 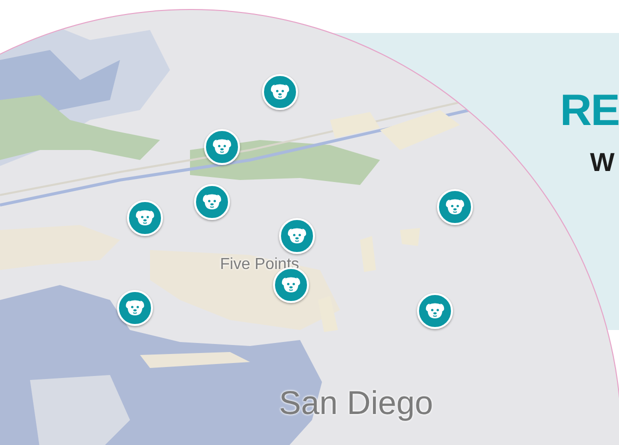 I want to click on heading: RE, so click(x=589, y=111).